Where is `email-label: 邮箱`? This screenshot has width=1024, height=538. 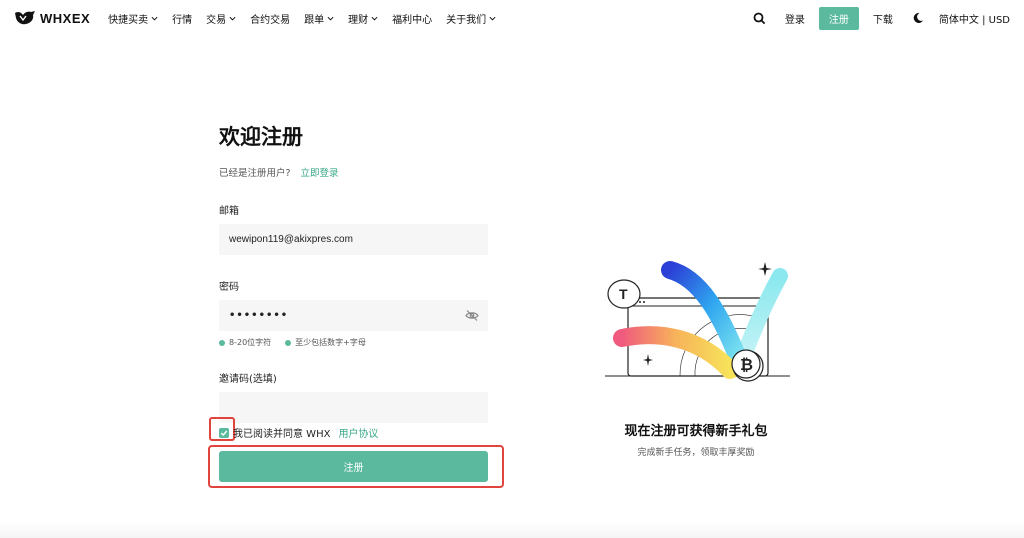
email-label: 邮箱 is located at coordinates (229, 211).